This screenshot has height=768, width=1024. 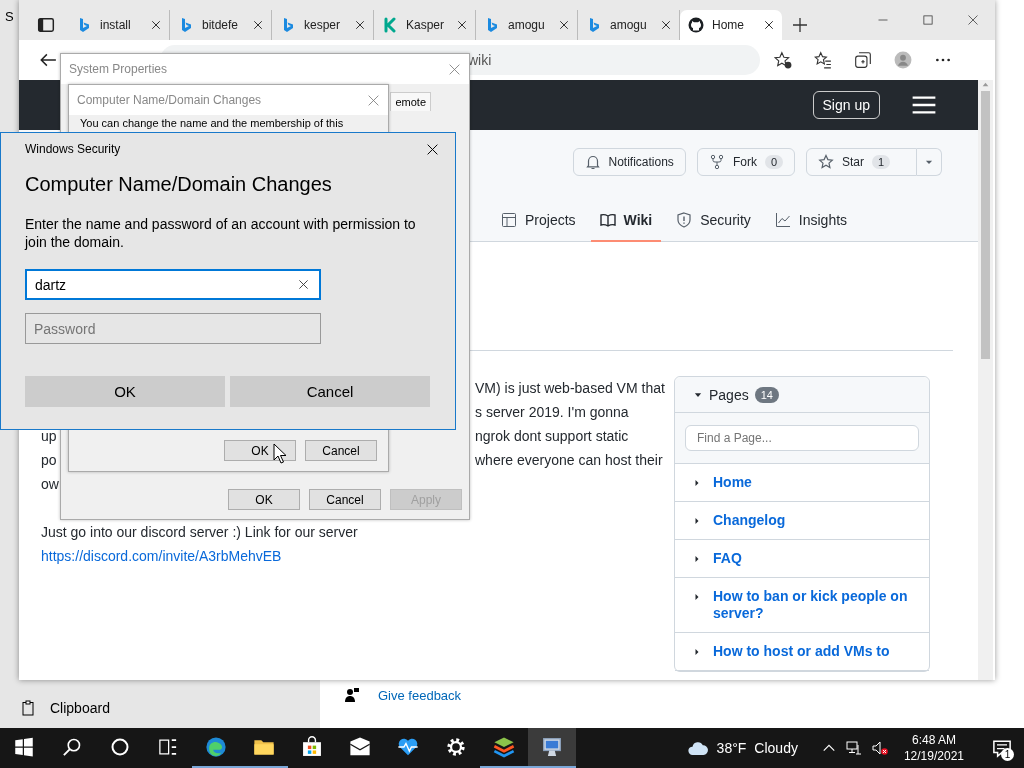 What do you see at coordinates (408, 747) in the screenshot?
I see `heart-pulse-icon` at bounding box center [408, 747].